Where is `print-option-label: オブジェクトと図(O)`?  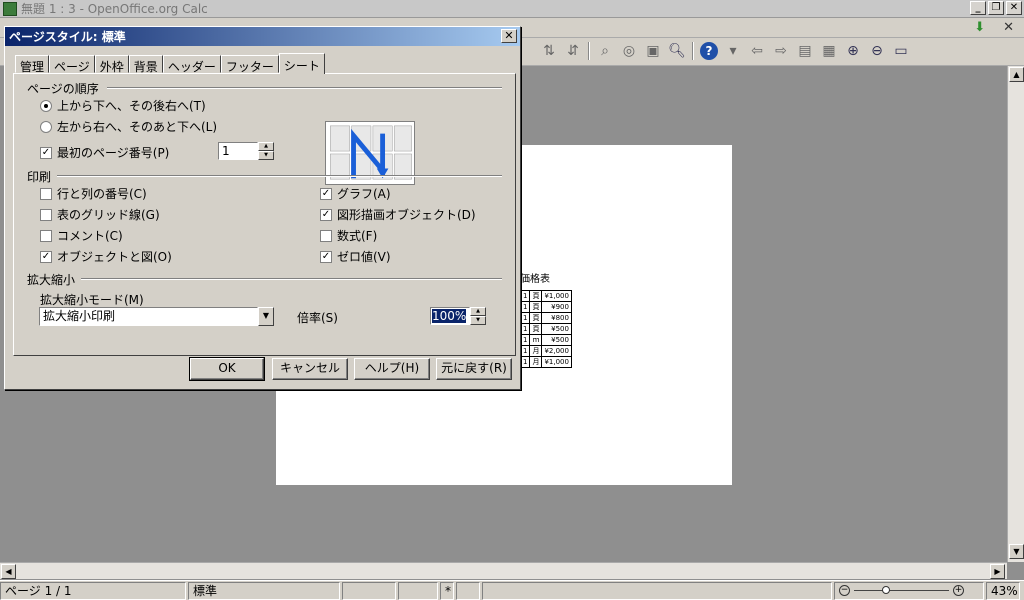 print-option-label: オブジェクトと図(O) is located at coordinates (114, 257).